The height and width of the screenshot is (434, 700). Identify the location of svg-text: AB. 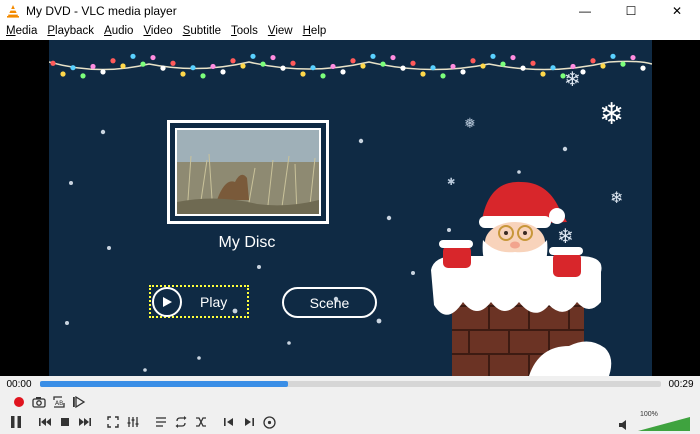
(59, 403).